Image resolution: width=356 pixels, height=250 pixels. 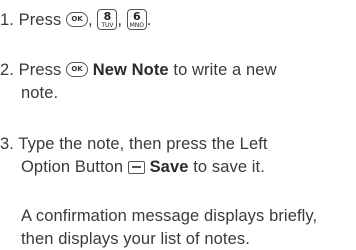 I want to click on step-3-text: Type the note, then press the Left, so click(x=143, y=144).